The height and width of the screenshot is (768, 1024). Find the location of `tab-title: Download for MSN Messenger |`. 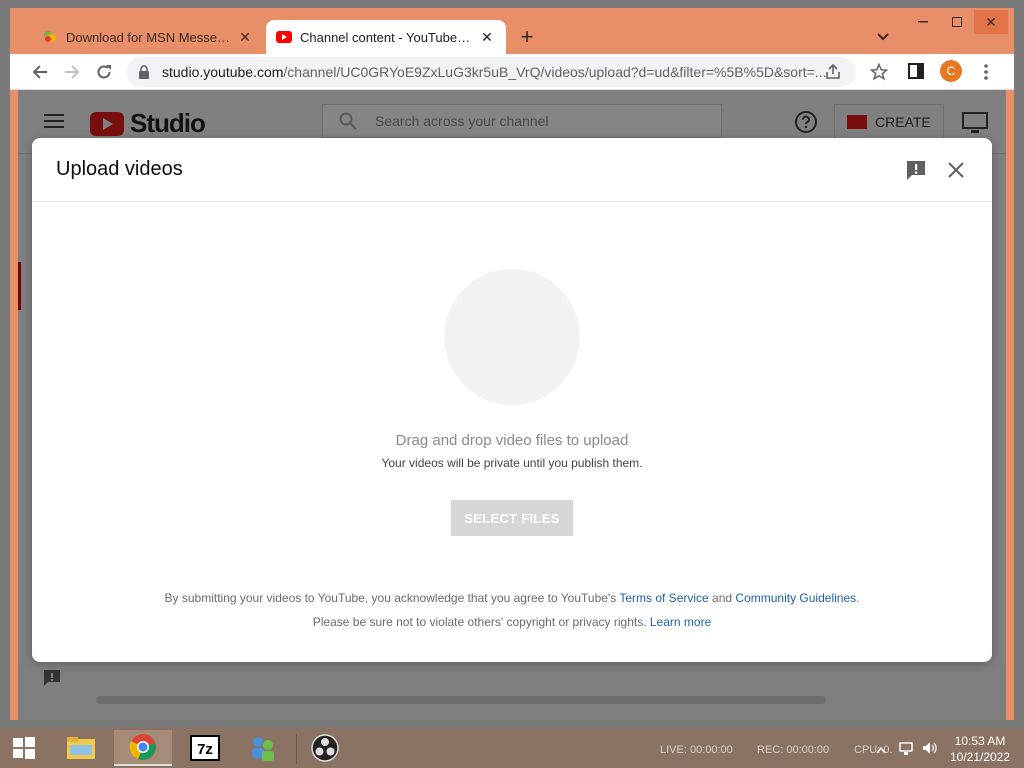

tab-title: Download for MSN Messenger | is located at coordinates (148, 37).